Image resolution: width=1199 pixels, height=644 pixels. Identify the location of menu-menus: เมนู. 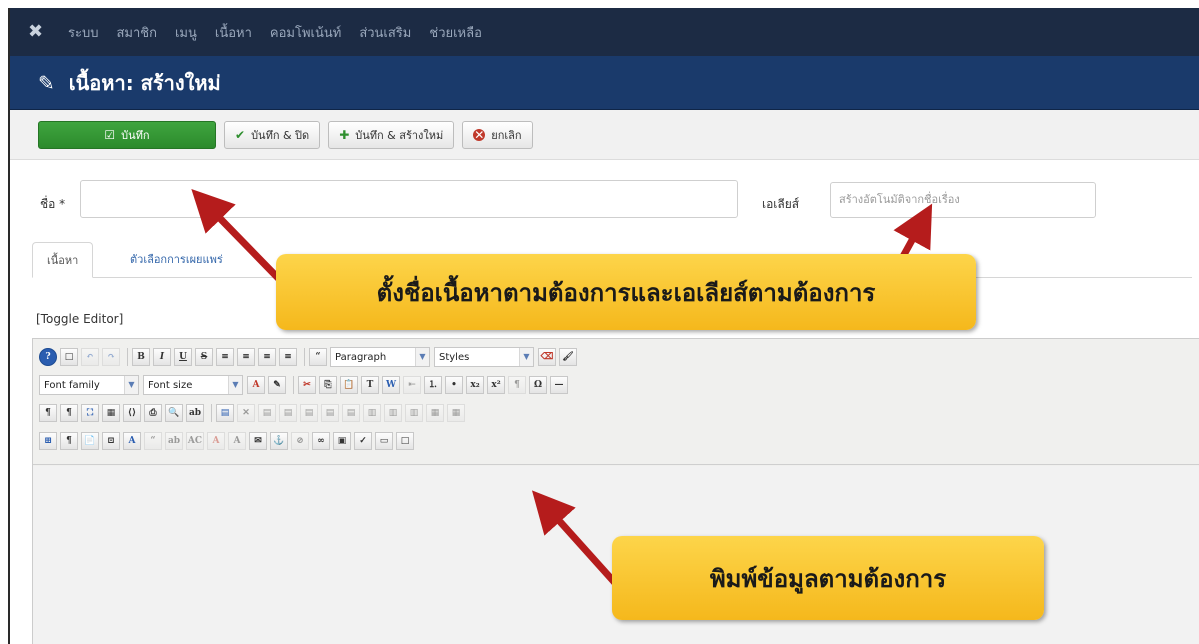
(186, 32).